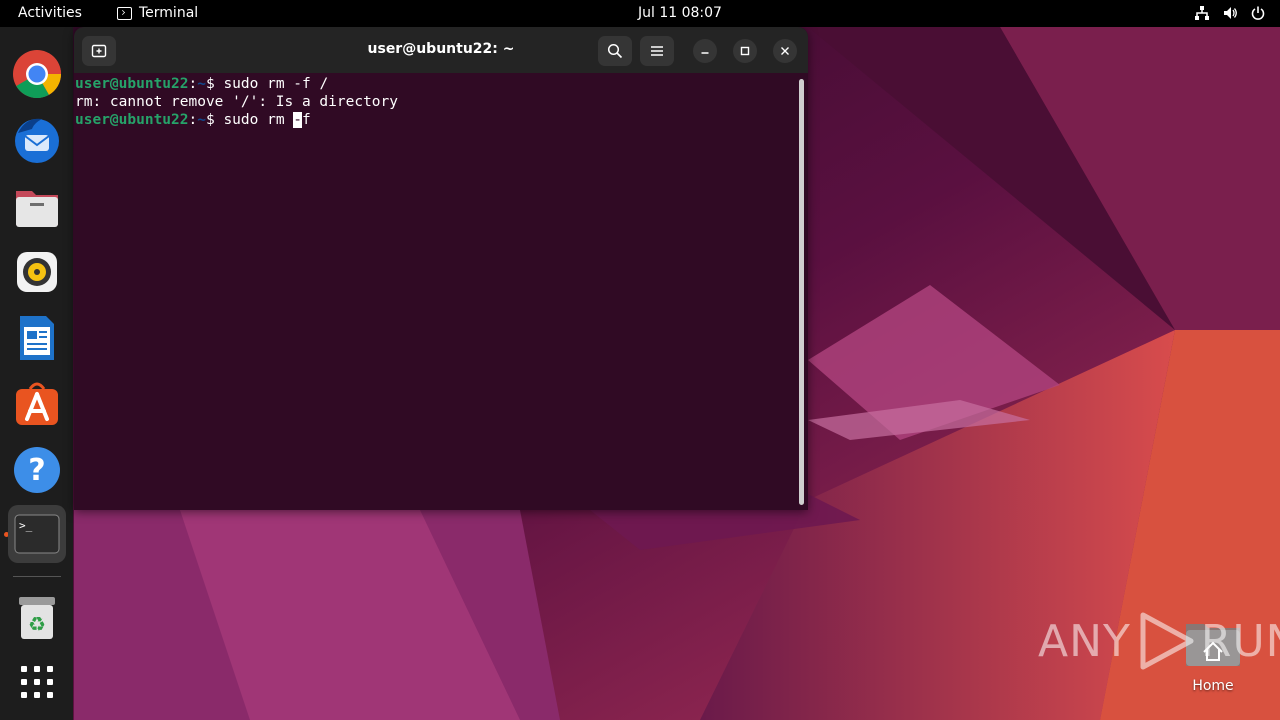 This screenshot has width=1280, height=720. Describe the element at coordinates (435, 102) in the screenshot. I see `terminal-line: rm: cannot remove '/': Is a directory` at that location.